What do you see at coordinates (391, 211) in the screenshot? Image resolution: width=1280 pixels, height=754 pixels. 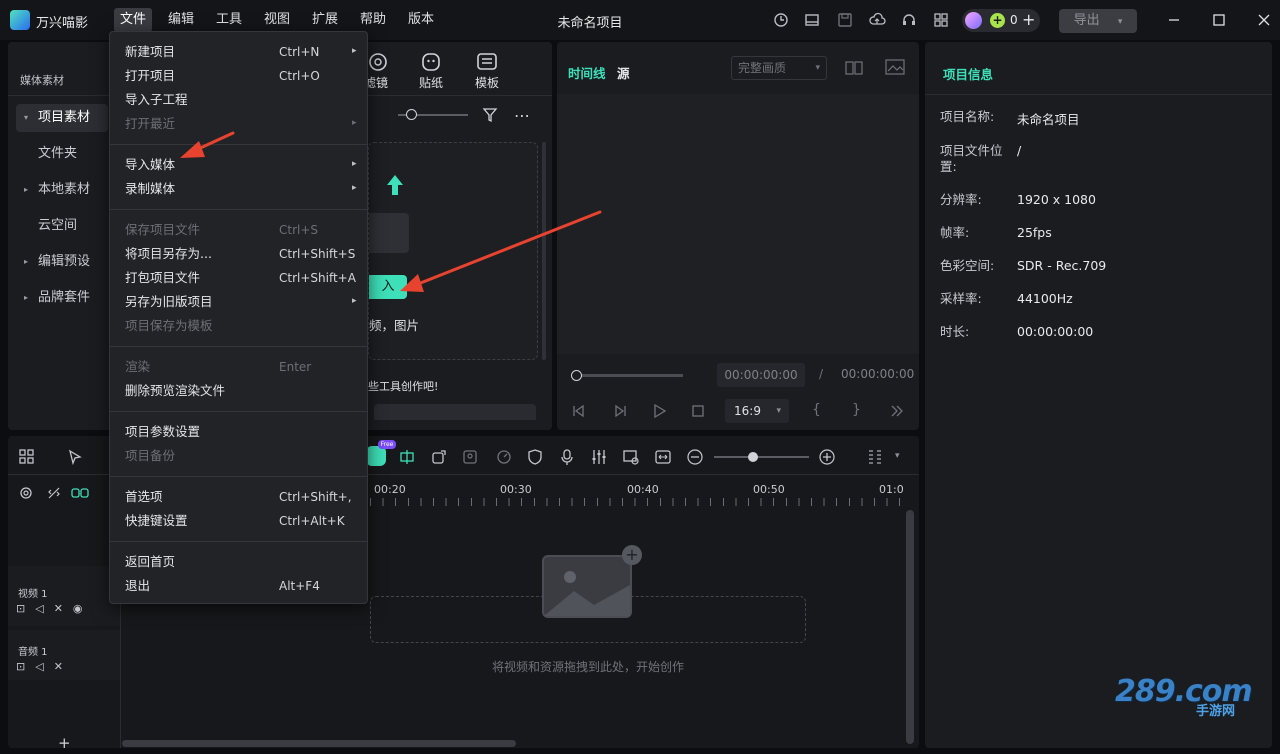 I see `annotation-arrows` at bounding box center [391, 211].